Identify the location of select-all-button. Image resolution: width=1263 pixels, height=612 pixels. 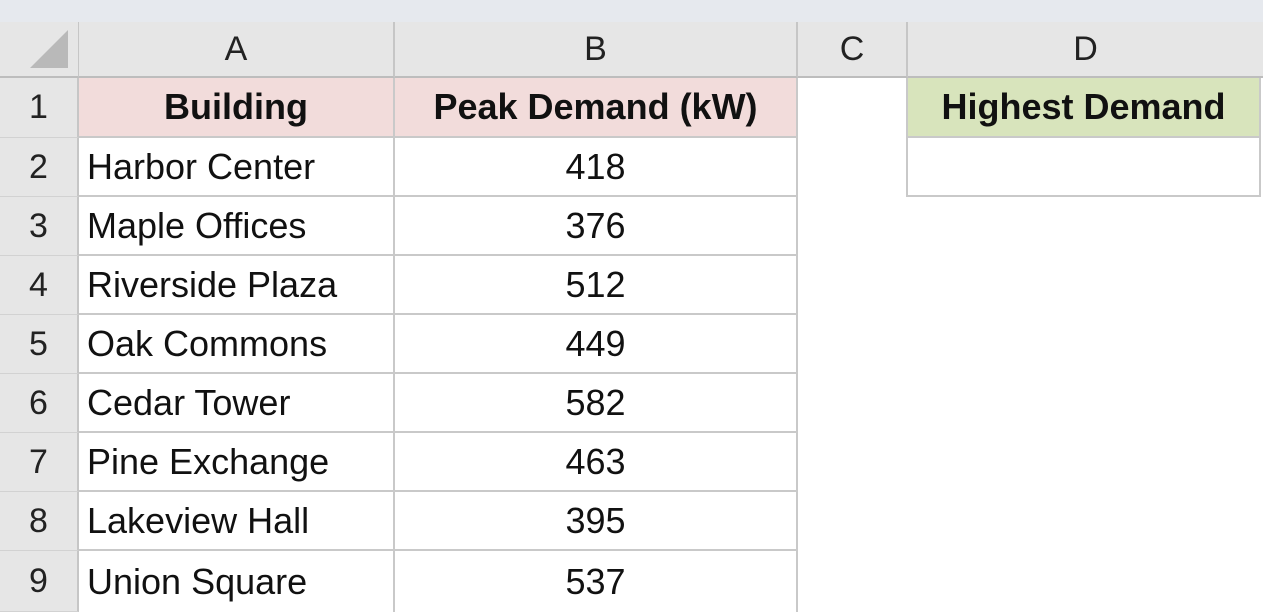
(39, 50).